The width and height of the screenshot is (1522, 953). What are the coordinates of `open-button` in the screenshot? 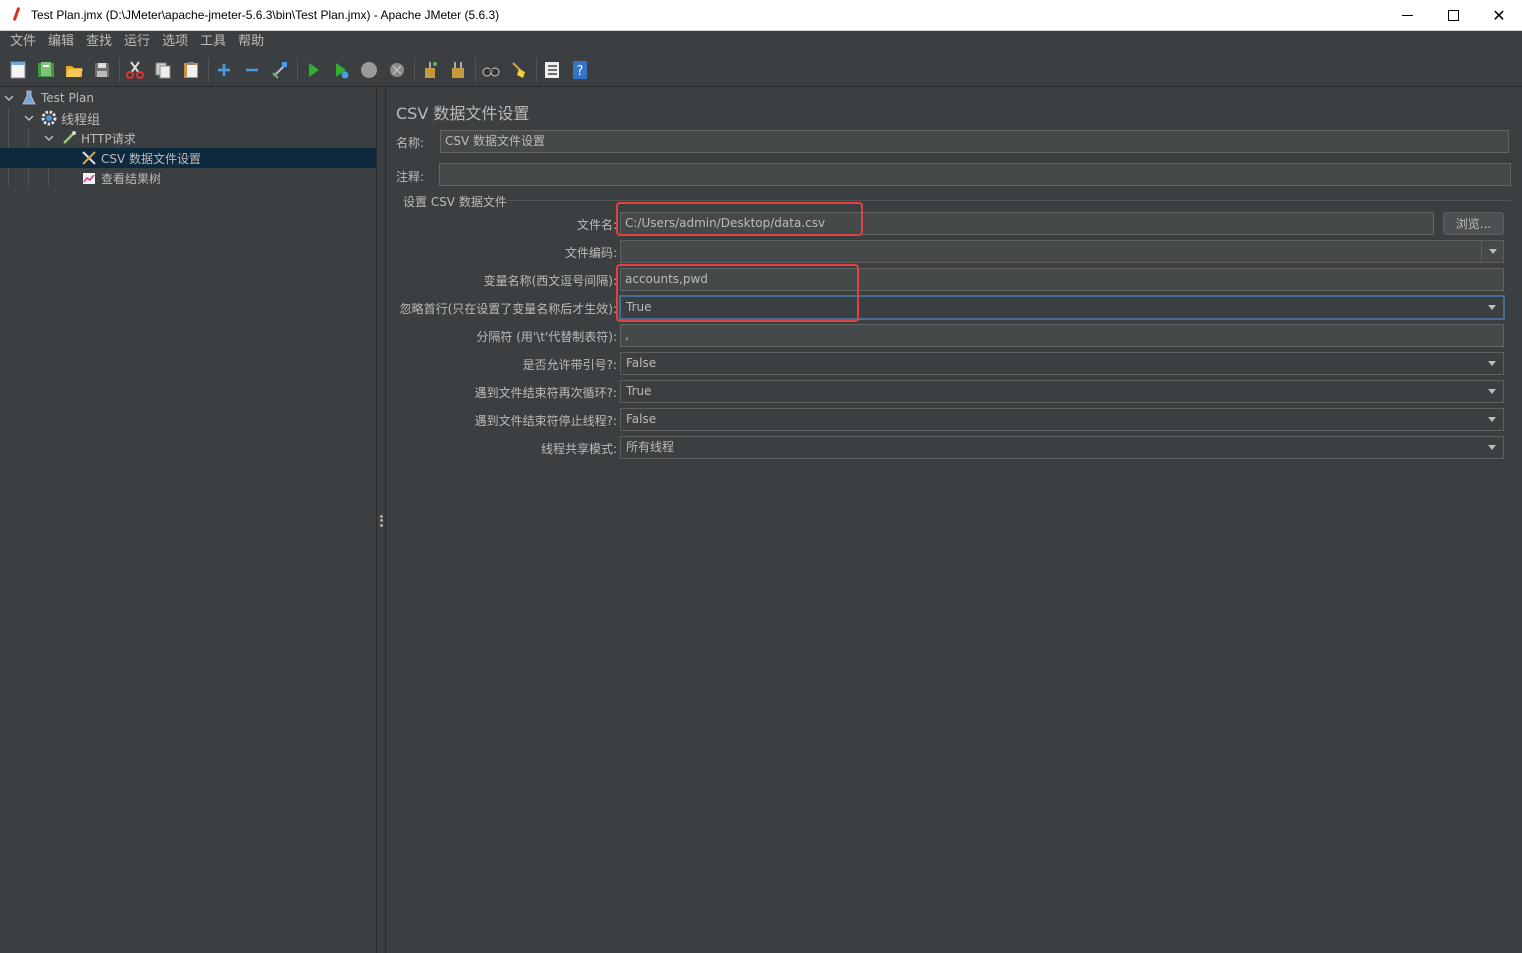 It's located at (74, 70).